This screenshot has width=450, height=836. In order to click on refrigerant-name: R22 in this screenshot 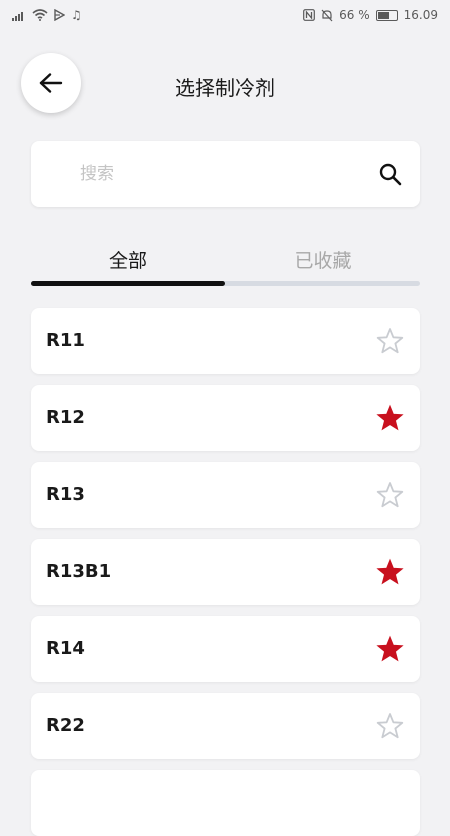, I will do `click(65, 725)`.